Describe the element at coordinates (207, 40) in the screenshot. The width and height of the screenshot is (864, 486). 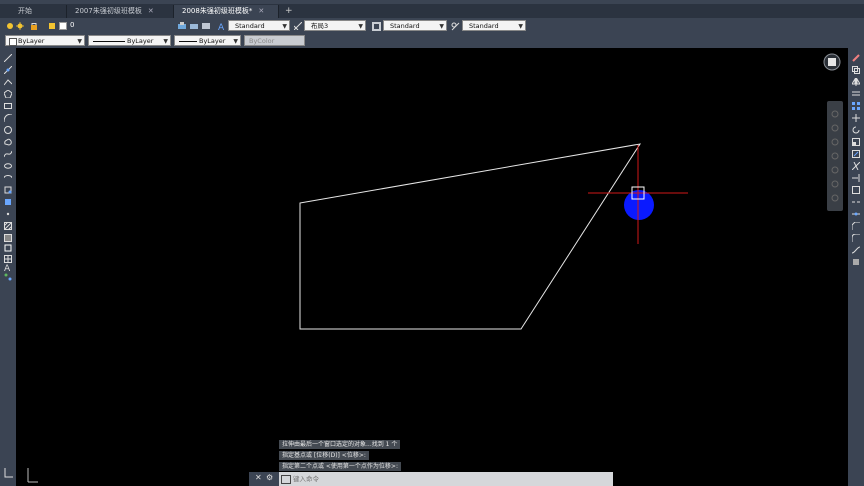
I see `lineweight-select: ByLayer ▼` at that location.